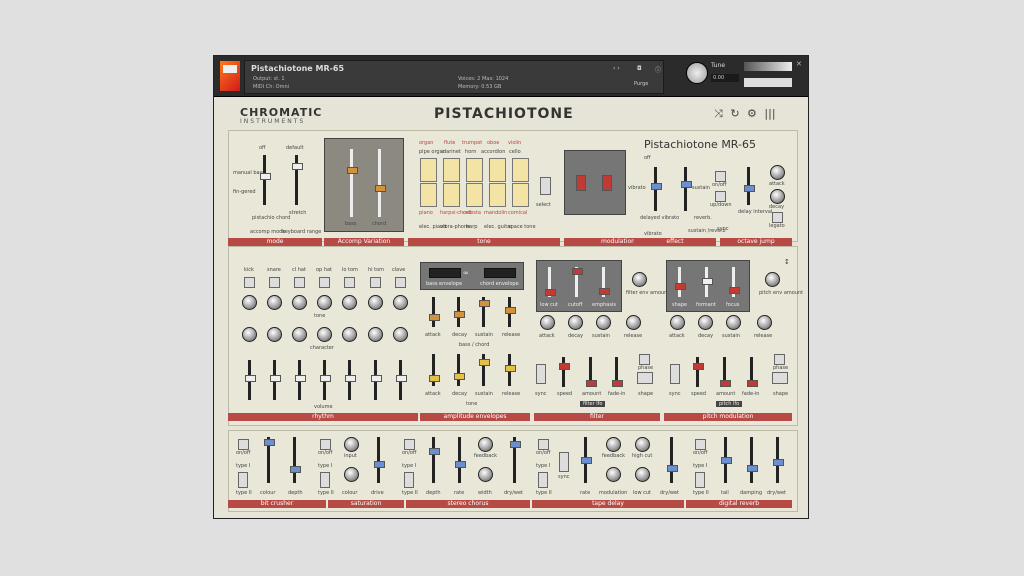 This screenshot has height=576, width=1024. I want to click on purge-button: Purge, so click(641, 84).